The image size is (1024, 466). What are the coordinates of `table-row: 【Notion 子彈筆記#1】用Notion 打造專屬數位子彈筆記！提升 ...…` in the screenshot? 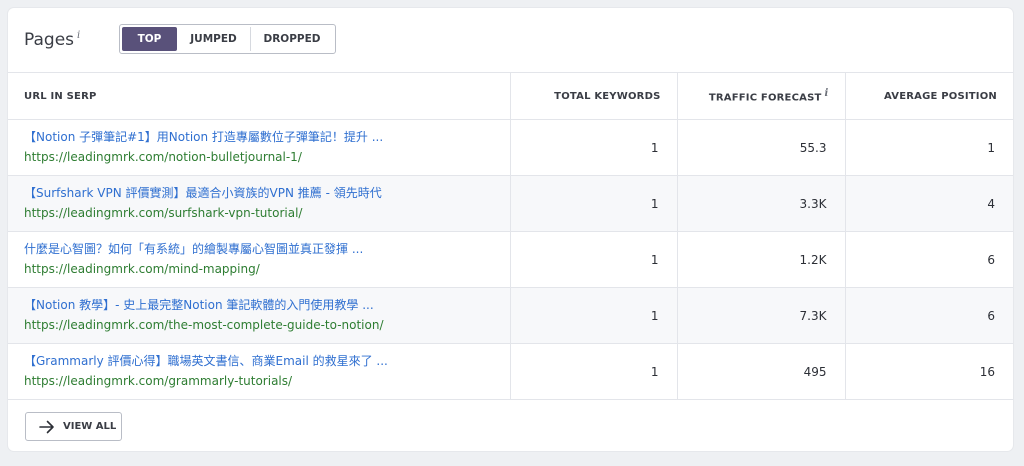 It's located at (510, 147).